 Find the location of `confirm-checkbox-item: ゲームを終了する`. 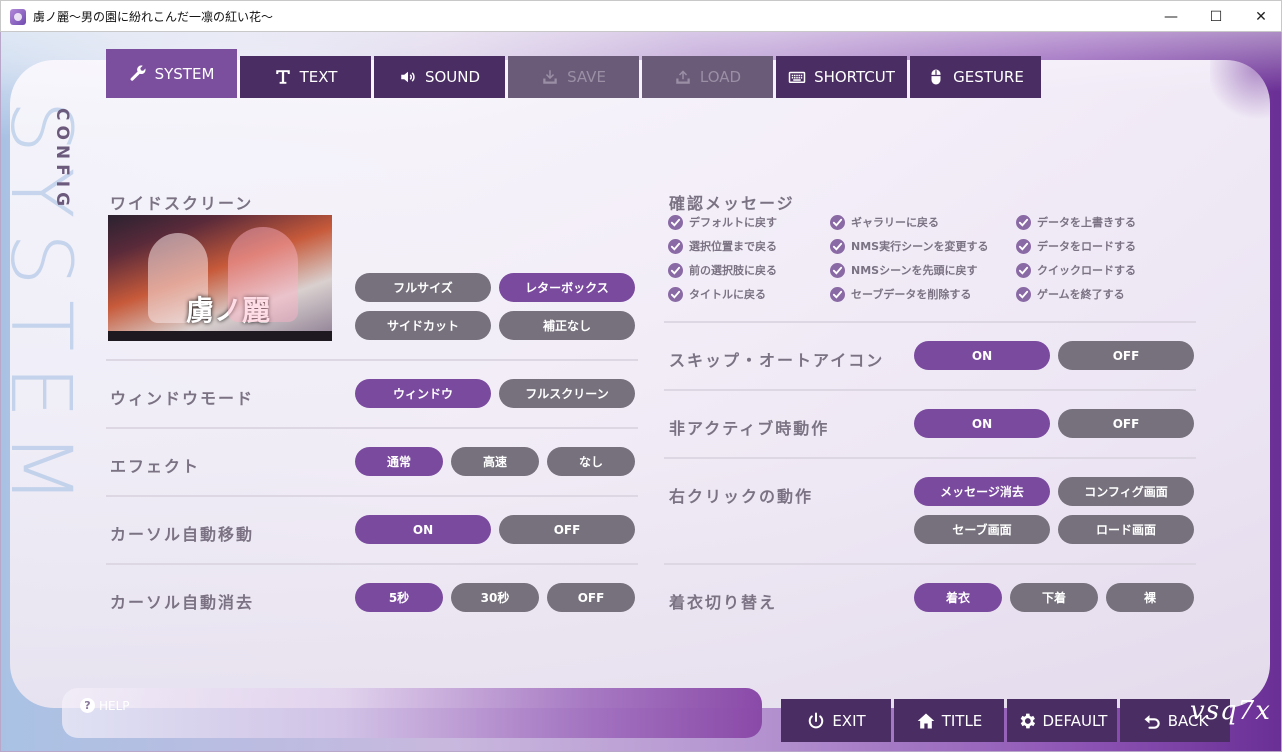

confirm-checkbox-item: ゲームを終了する is located at coordinates (1070, 294).